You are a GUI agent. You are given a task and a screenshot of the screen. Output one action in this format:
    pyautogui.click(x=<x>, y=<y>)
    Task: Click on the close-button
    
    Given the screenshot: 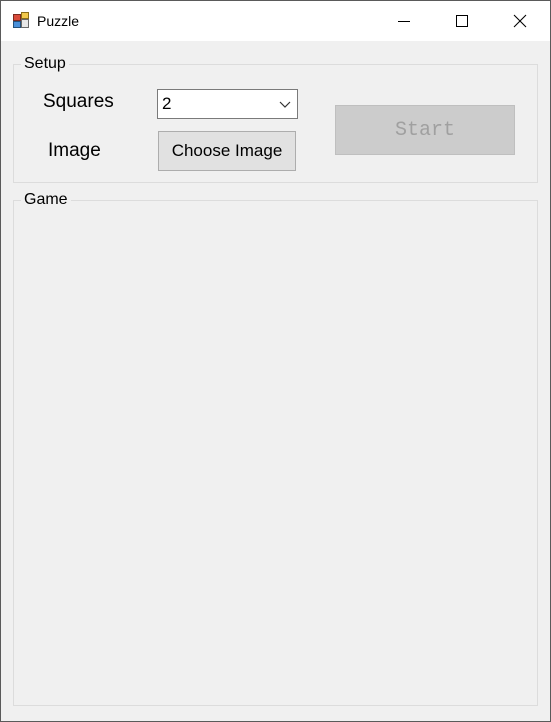 What is the action you would take?
    pyautogui.click(x=520, y=21)
    